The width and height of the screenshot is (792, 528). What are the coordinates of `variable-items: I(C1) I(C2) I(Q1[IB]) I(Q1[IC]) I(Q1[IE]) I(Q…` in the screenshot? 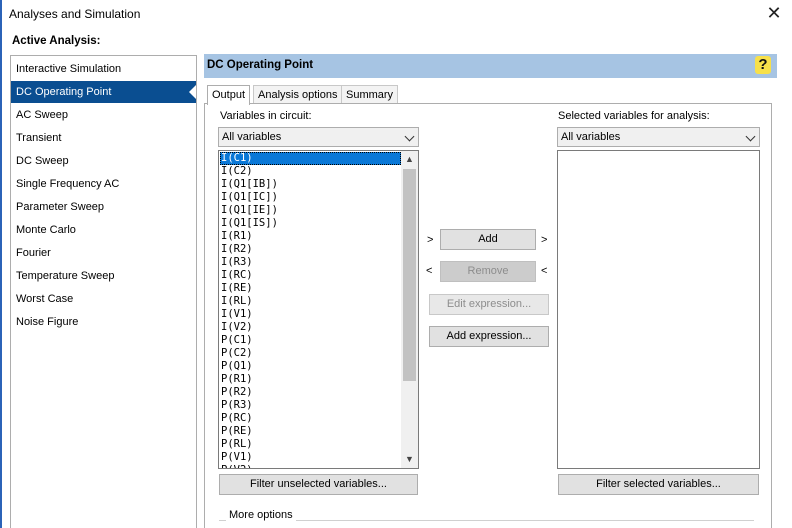 It's located at (310, 310).